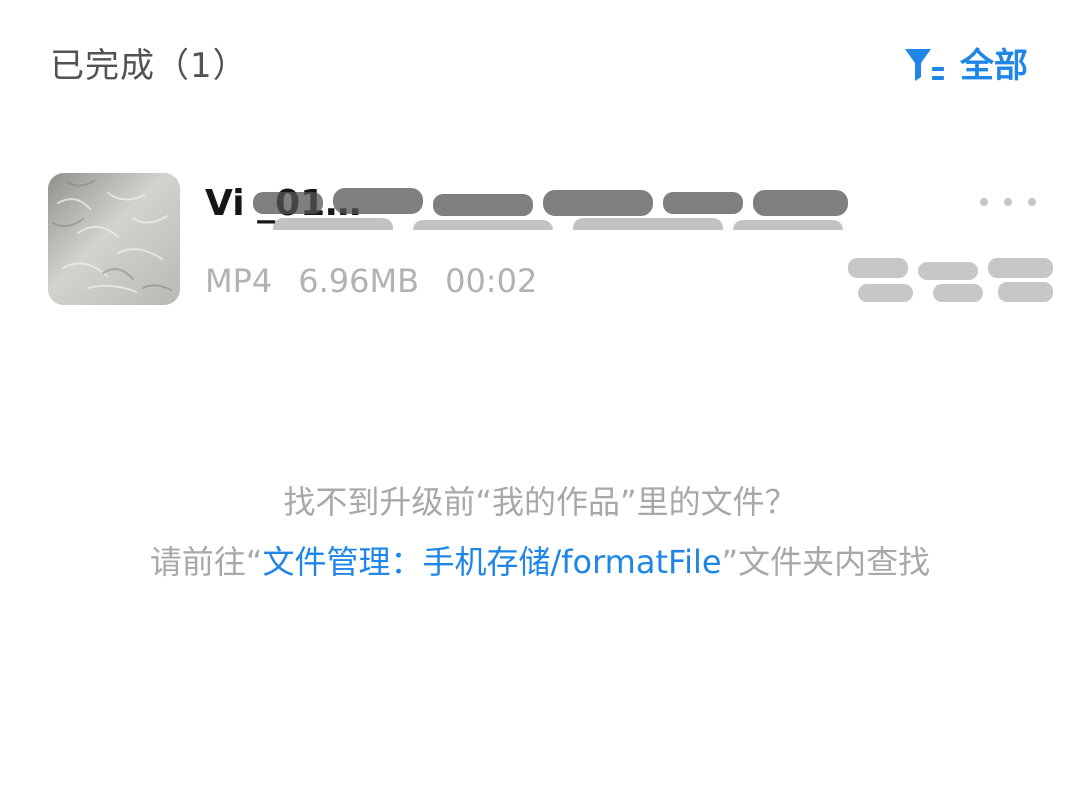  I want to click on thumbnail-image, so click(114, 239).